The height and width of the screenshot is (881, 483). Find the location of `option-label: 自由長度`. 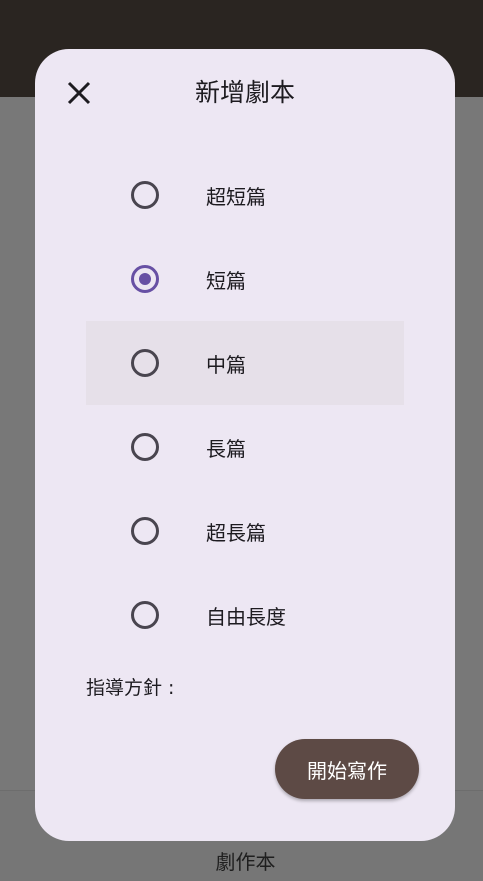

option-label: 自由長度 is located at coordinates (246, 616).